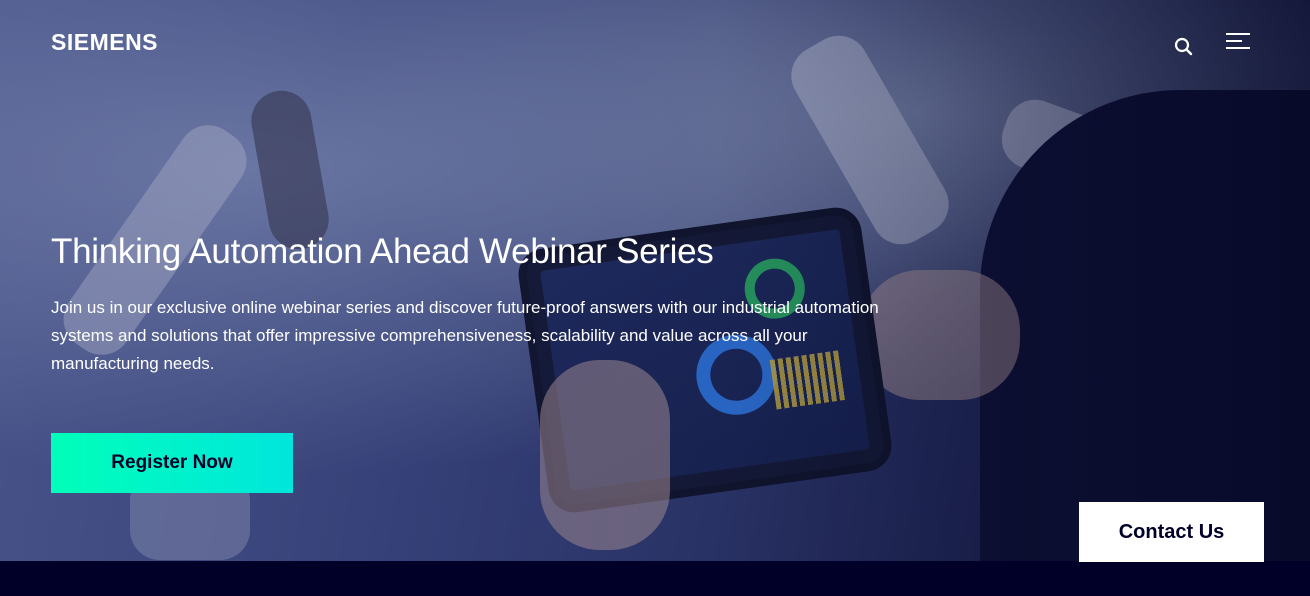  I want to click on siemens-logo: SIEMENS, so click(104, 42).